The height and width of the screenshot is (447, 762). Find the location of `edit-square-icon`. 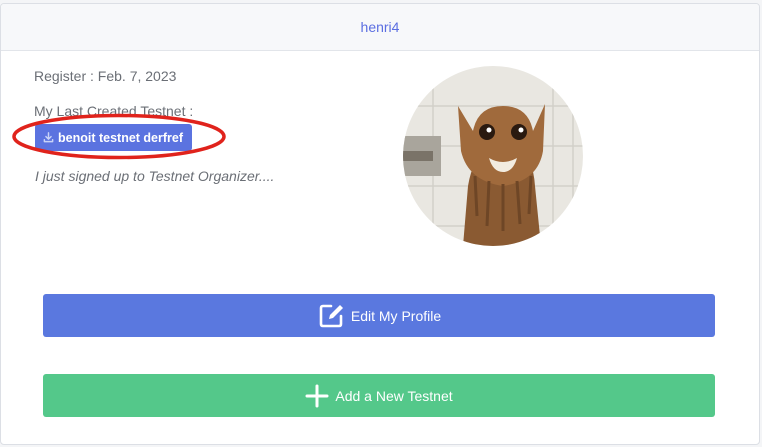

edit-square-icon is located at coordinates (331, 316).